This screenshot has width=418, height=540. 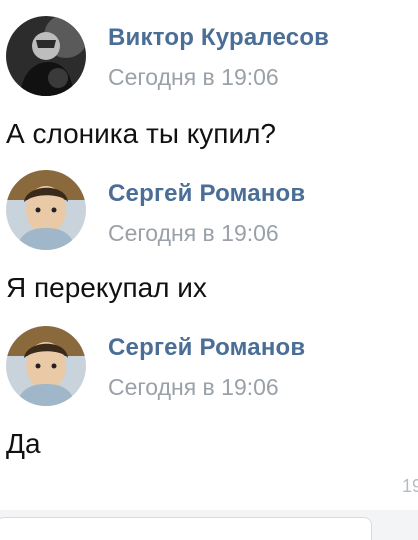 What do you see at coordinates (410, 486) in the screenshot?
I see `partial-timestamp: 19` at bounding box center [410, 486].